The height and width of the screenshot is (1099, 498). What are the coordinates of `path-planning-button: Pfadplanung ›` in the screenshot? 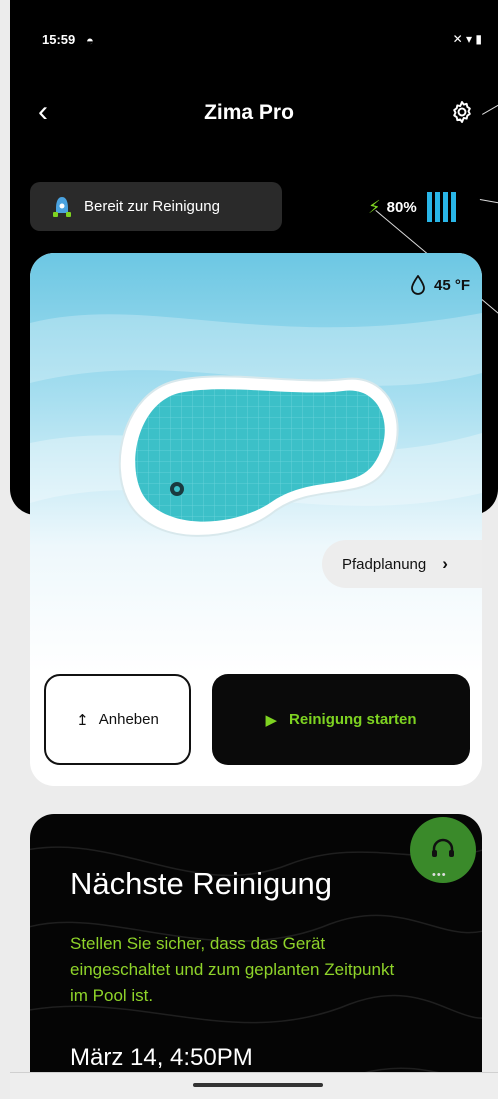 It's located at (402, 564).